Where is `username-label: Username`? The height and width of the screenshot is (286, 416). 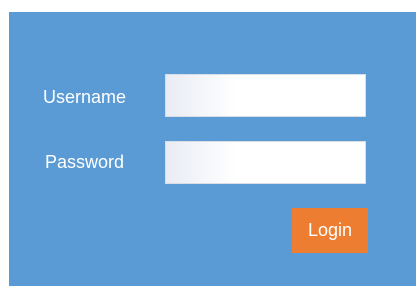 username-label: Username is located at coordinates (85, 97).